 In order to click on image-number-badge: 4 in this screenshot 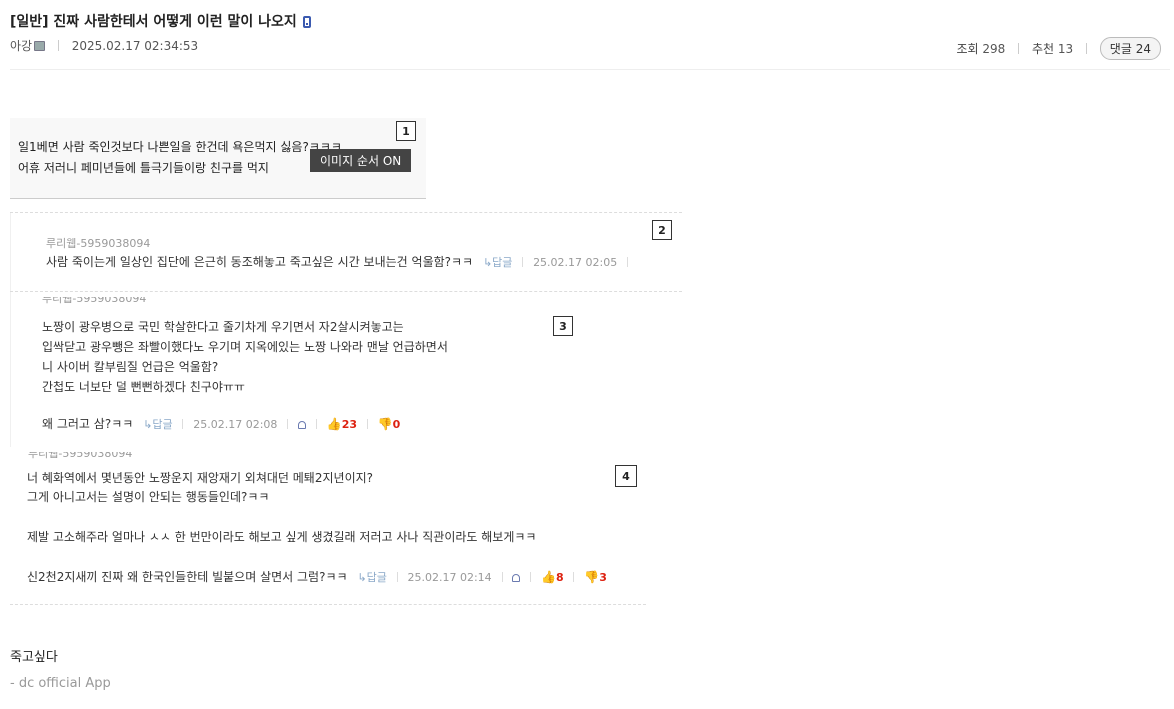, I will do `click(626, 476)`.